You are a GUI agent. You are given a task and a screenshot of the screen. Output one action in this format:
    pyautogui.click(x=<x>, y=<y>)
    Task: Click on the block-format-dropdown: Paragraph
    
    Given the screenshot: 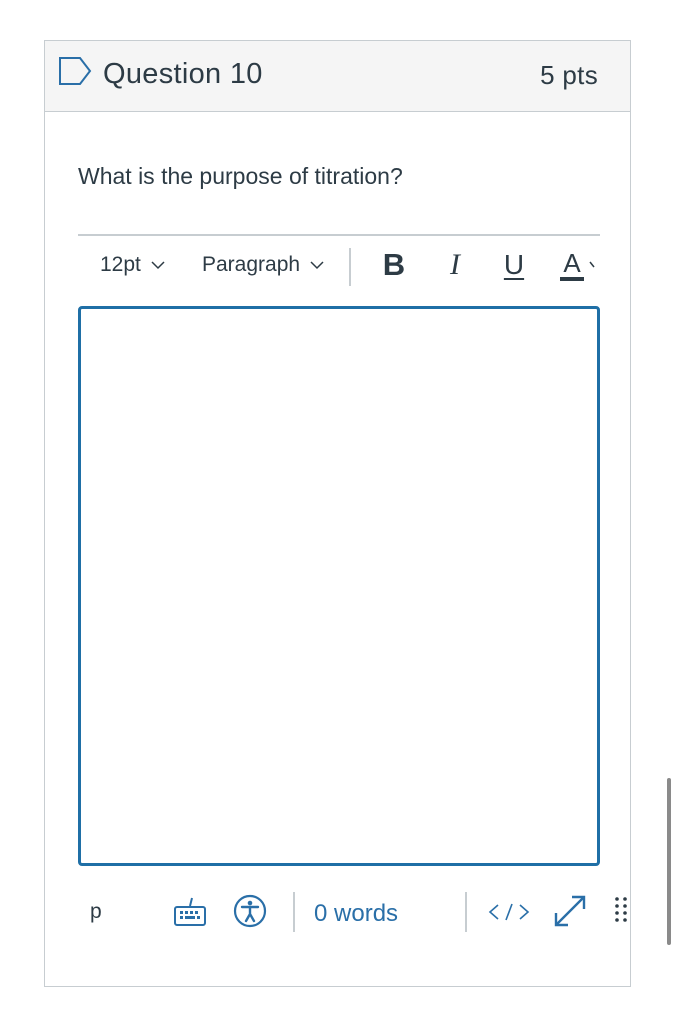 What is the action you would take?
    pyautogui.click(x=263, y=265)
    